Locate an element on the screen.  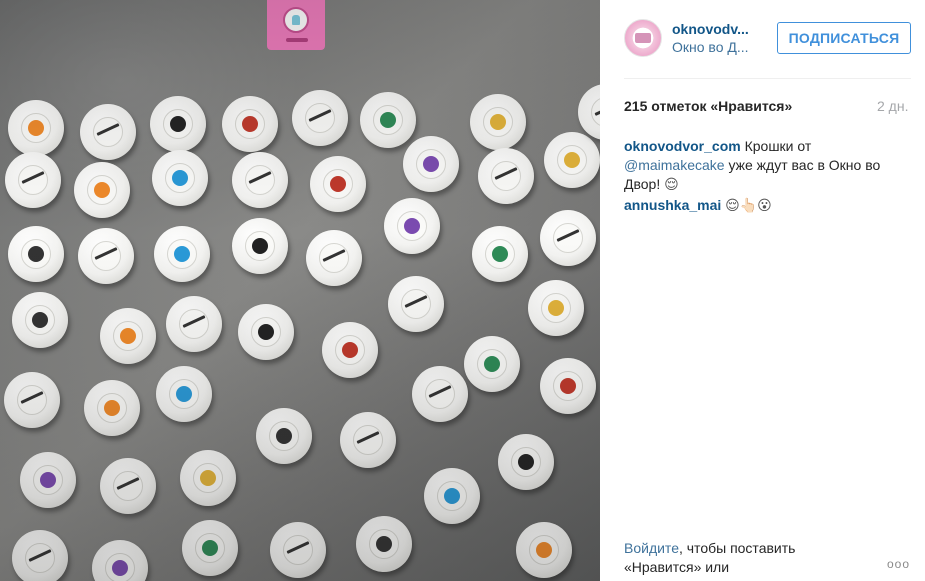
caption-text-before: Крошки от is located at coordinates (778, 146).